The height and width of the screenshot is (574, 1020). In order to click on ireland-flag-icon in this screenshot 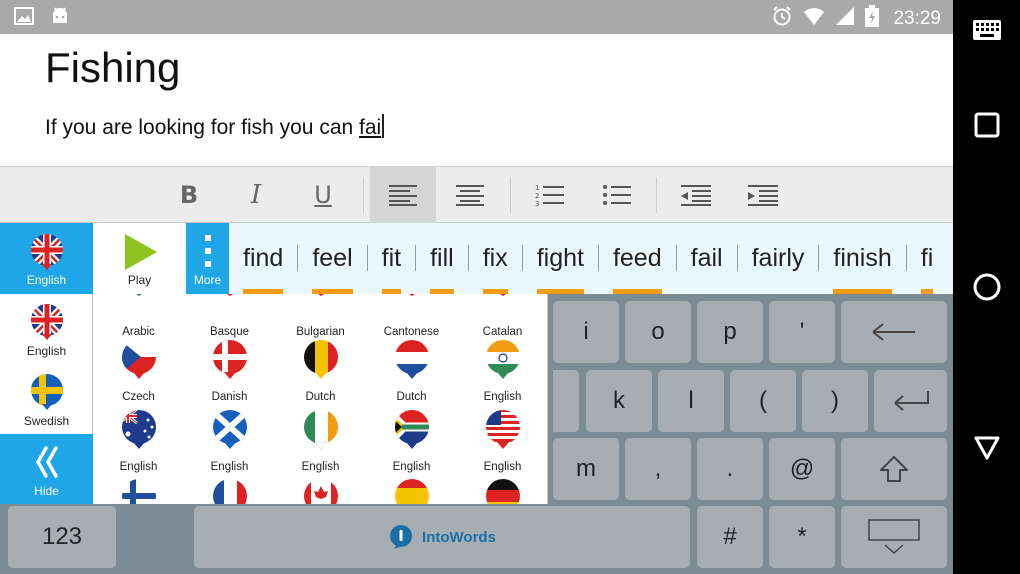, I will do `click(321, 430)`.